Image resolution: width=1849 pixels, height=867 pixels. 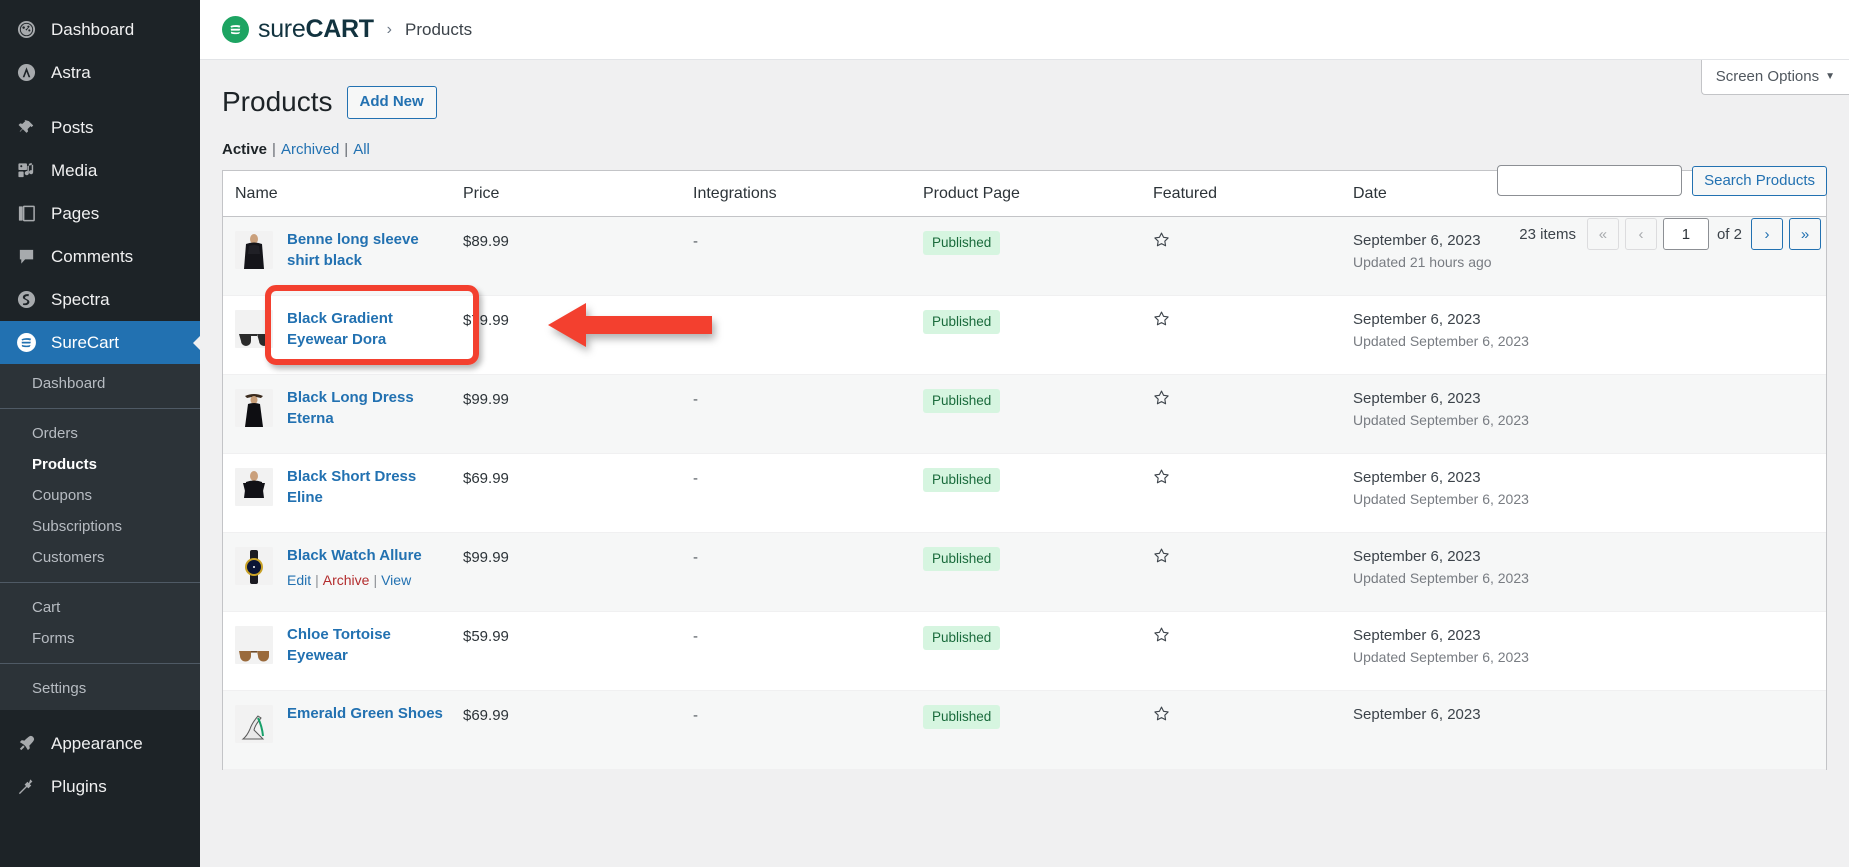 I want to click on sidebar-subitem-customers: Customers, so click(x=100, y=557).